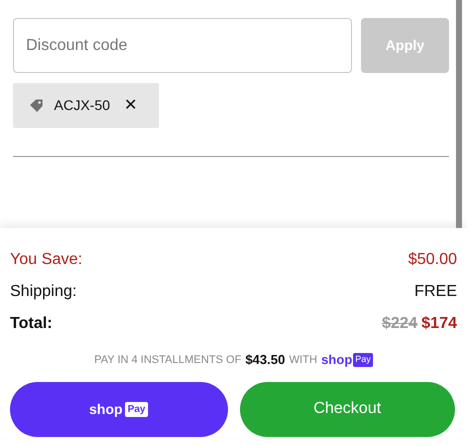 The width and height of the screenshot is (467, 446). What do you see at coordinates (435, 292) in the screenshot?
I see `summary-value: FREE` at bounding box center [435, 292].